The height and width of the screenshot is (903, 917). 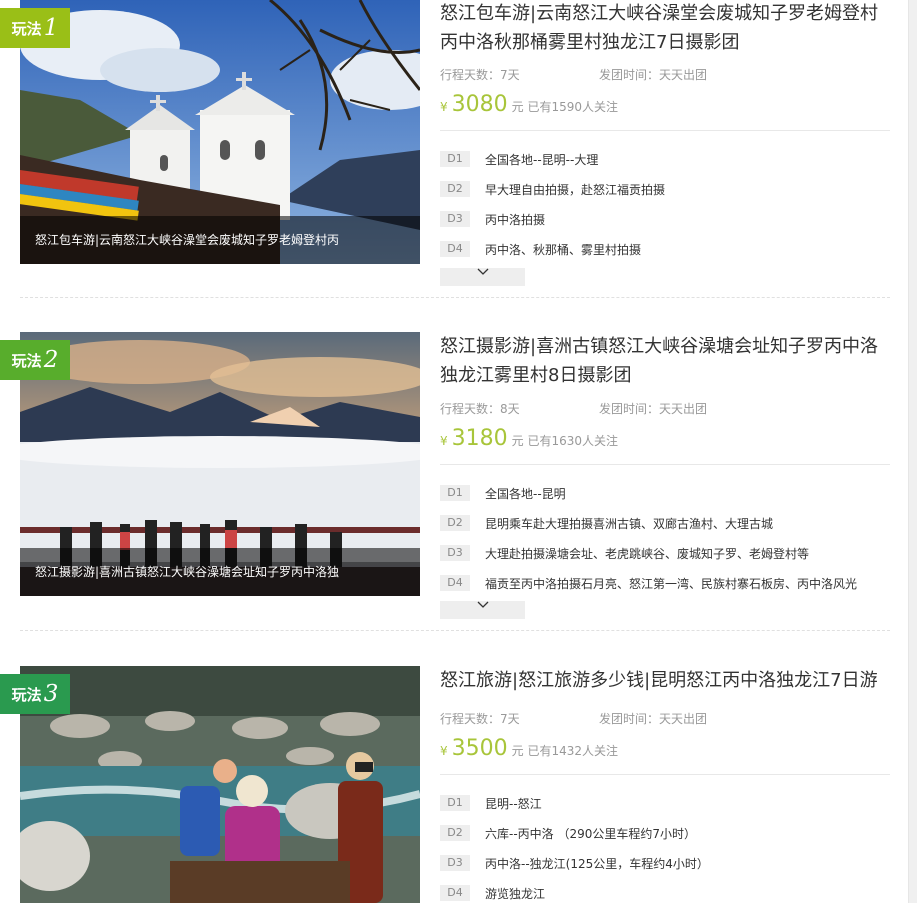 What do you see at coordinates (479, 748) in the screenshot?
I see `price-value: 3500` at bounding box center [479, 748].